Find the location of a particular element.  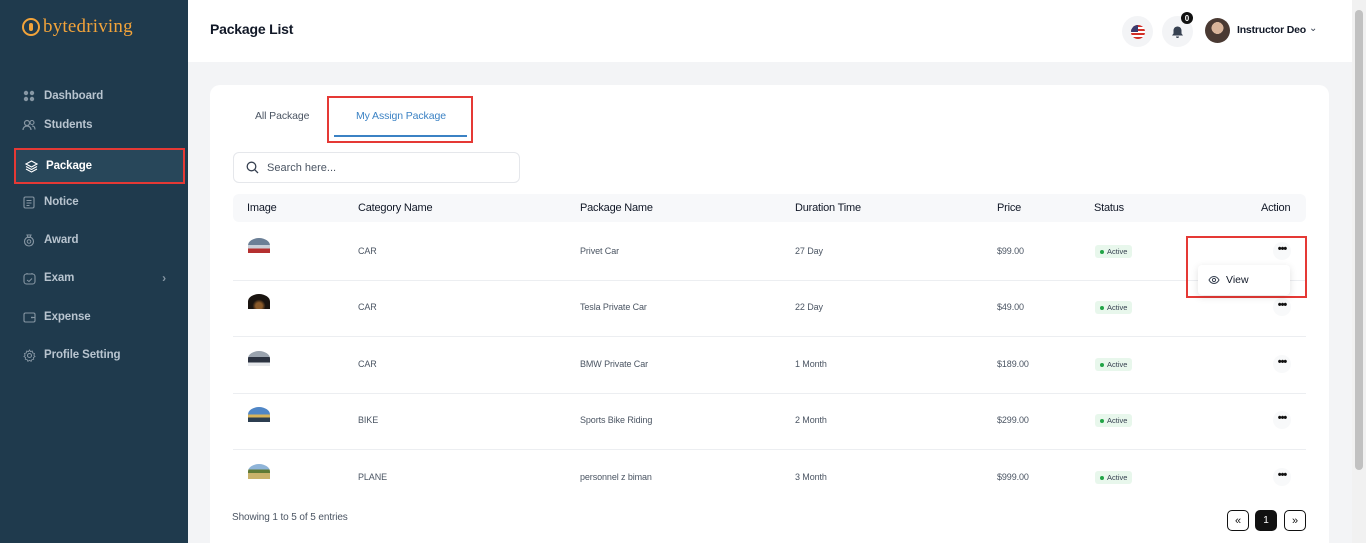

price: $189.00 is located at coordinates (1013, 364).